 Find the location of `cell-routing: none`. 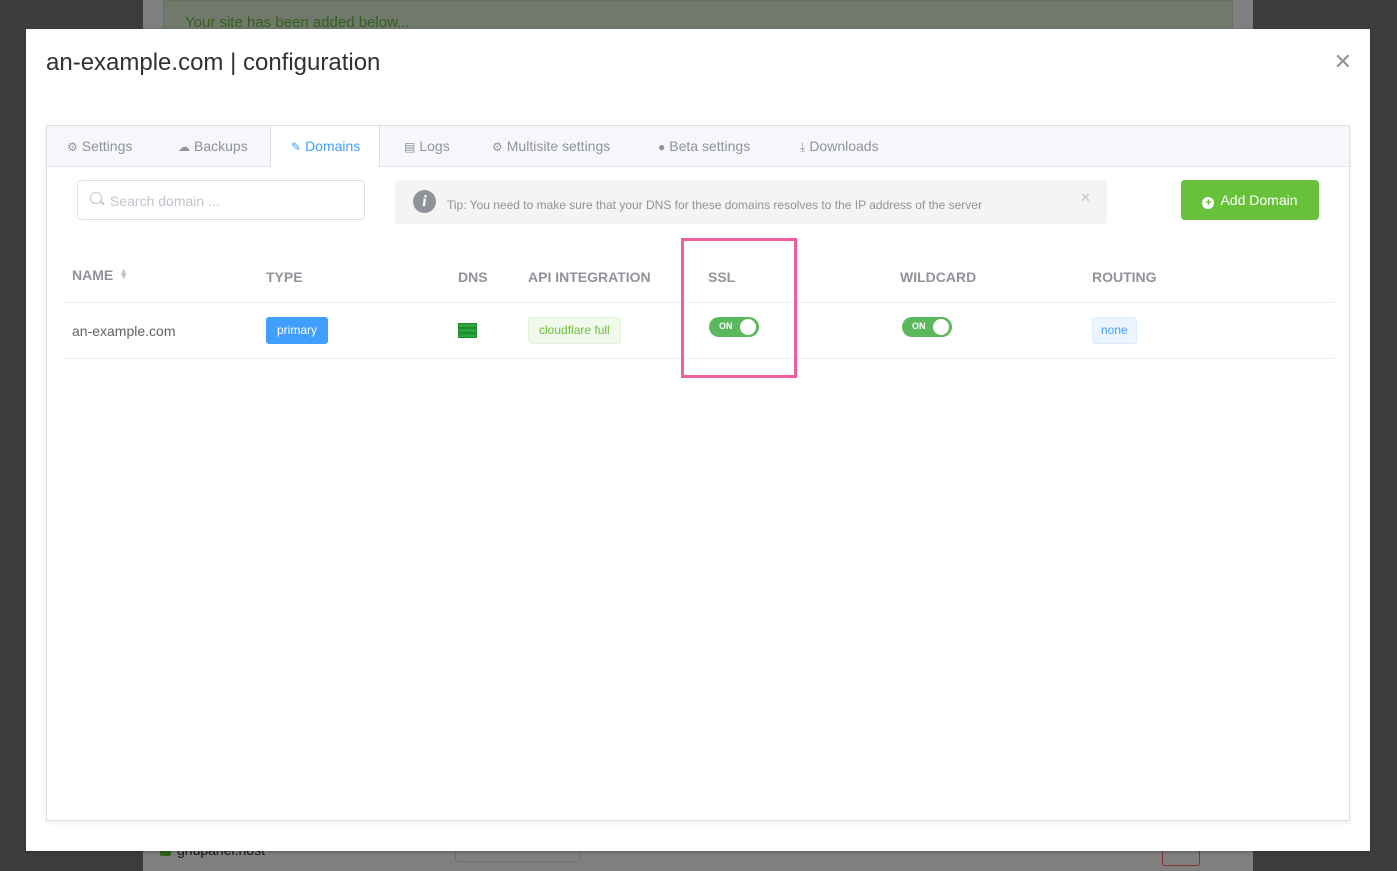

cell-routing: none is located at coordinates (1114, 330).